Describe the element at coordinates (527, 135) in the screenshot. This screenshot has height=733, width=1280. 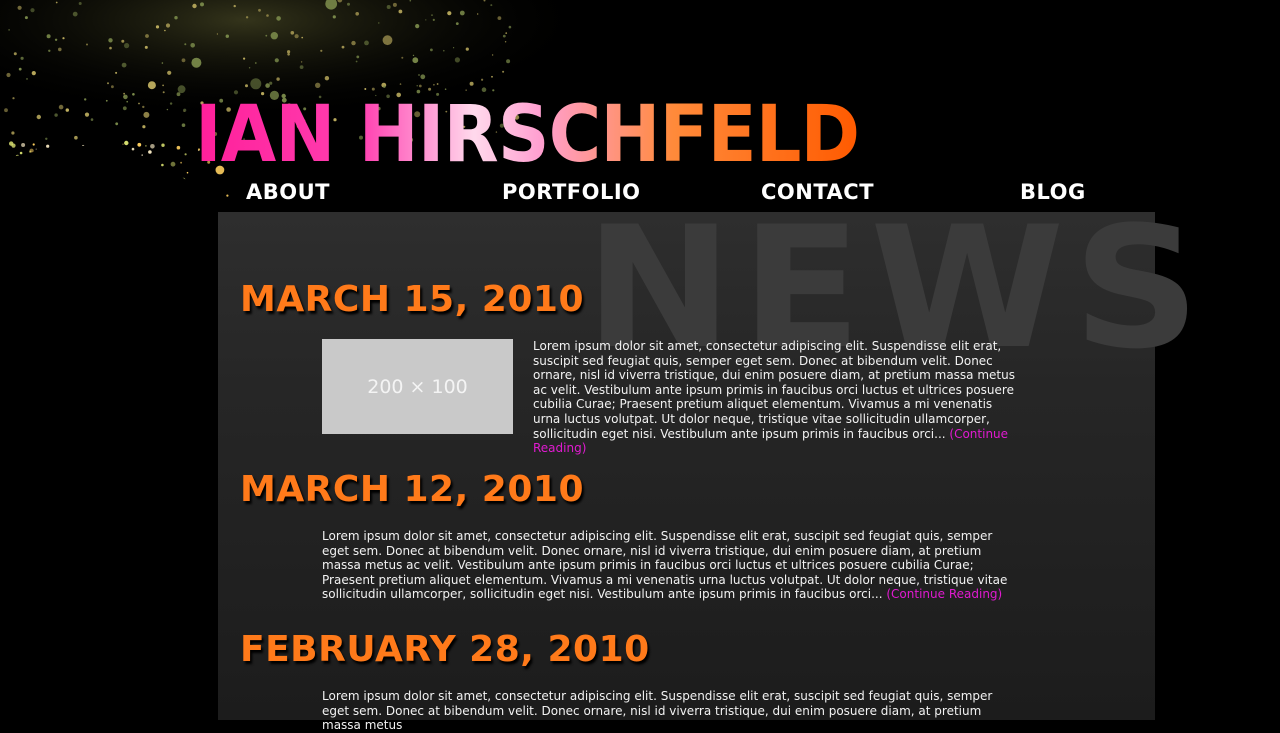
I see `site-logo: IAN HIRSCHFELD` at that location.